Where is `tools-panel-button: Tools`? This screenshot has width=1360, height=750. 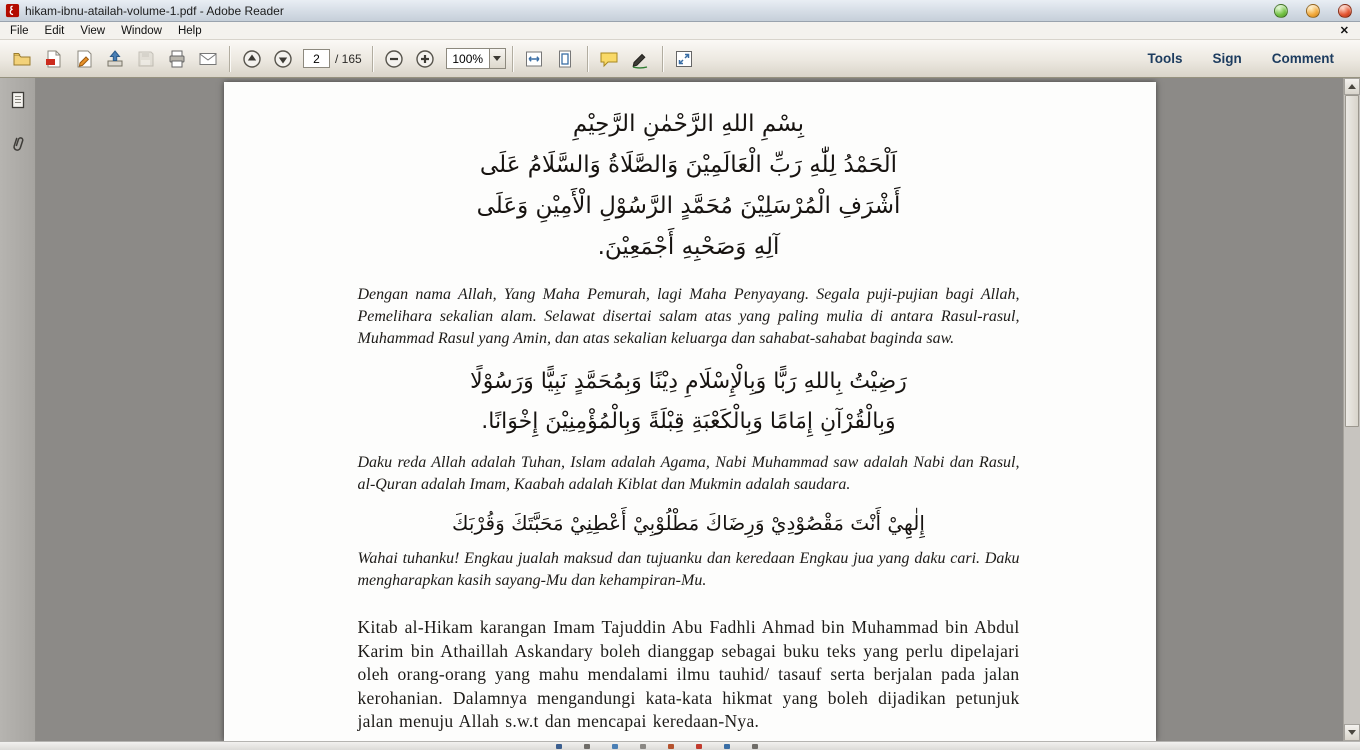
tools-panel-button: Tools is located at coordinates (1164, 58).